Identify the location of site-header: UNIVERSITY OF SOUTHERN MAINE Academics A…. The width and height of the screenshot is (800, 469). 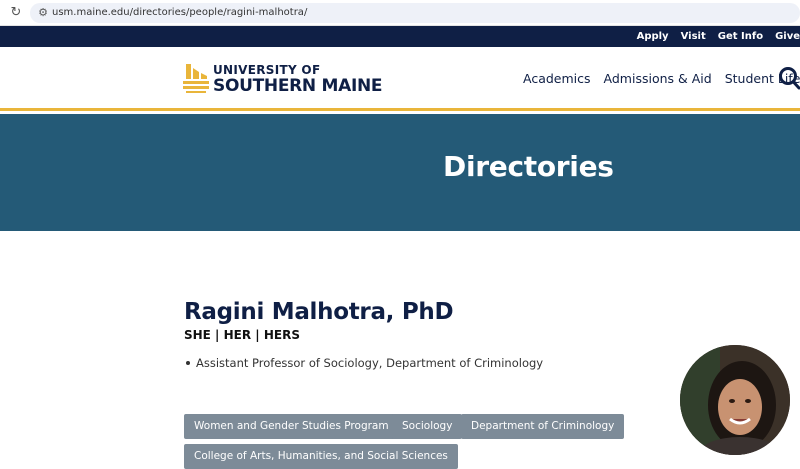
(400, 79).